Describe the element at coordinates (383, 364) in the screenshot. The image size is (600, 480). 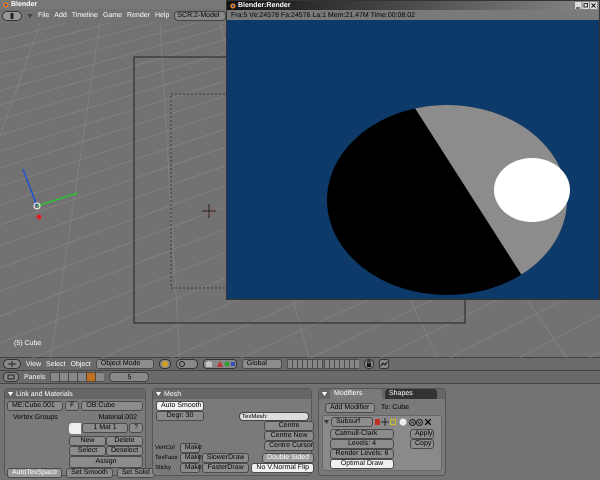
I see `render-icon` at that location.